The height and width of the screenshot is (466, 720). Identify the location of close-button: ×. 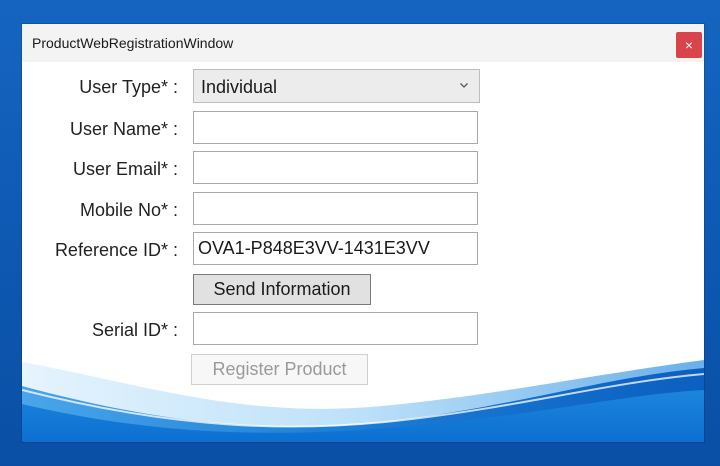
(689, 45).